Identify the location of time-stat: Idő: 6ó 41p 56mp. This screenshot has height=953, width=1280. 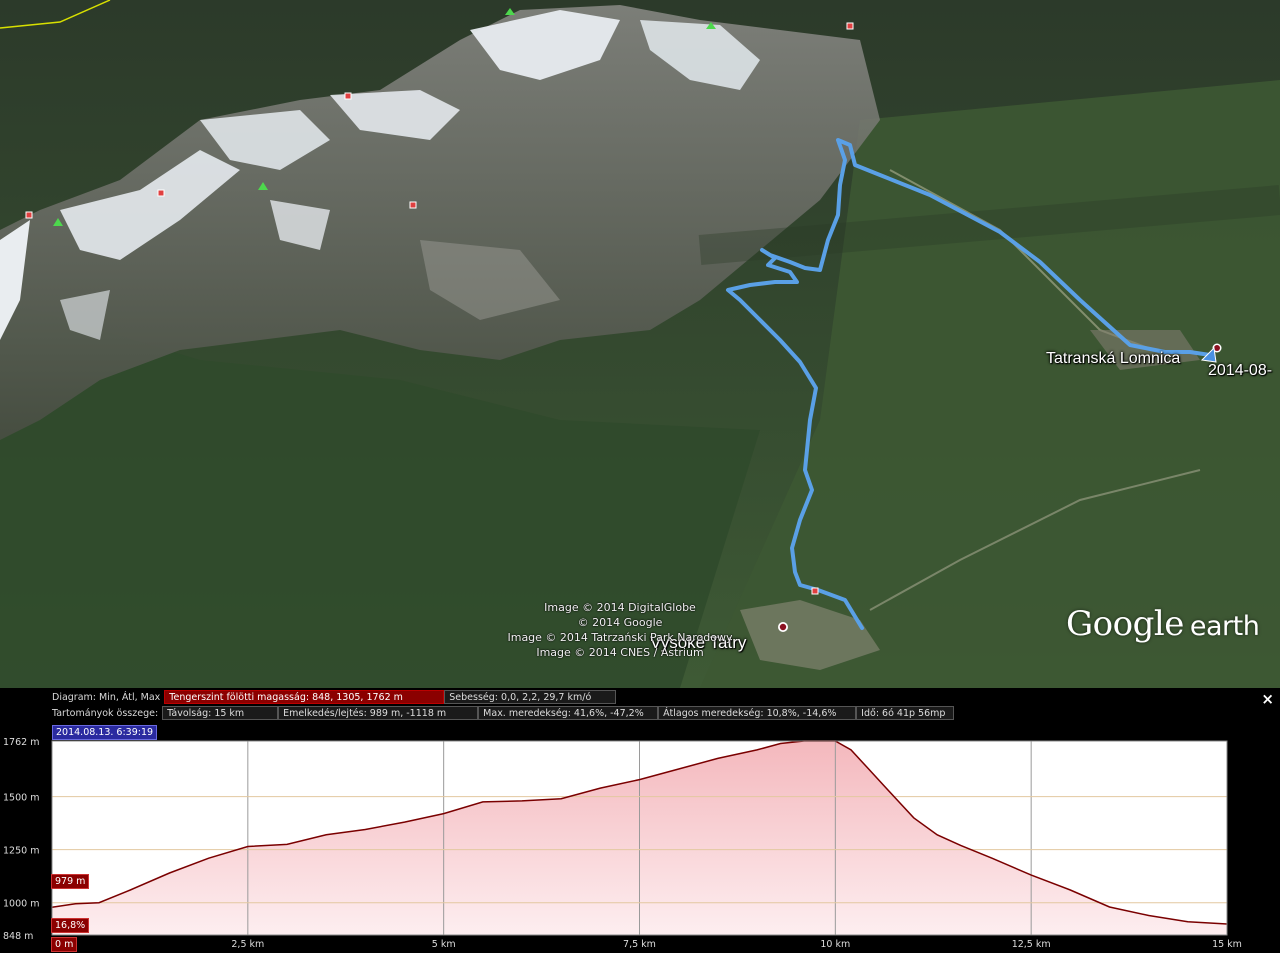
(905, 713).